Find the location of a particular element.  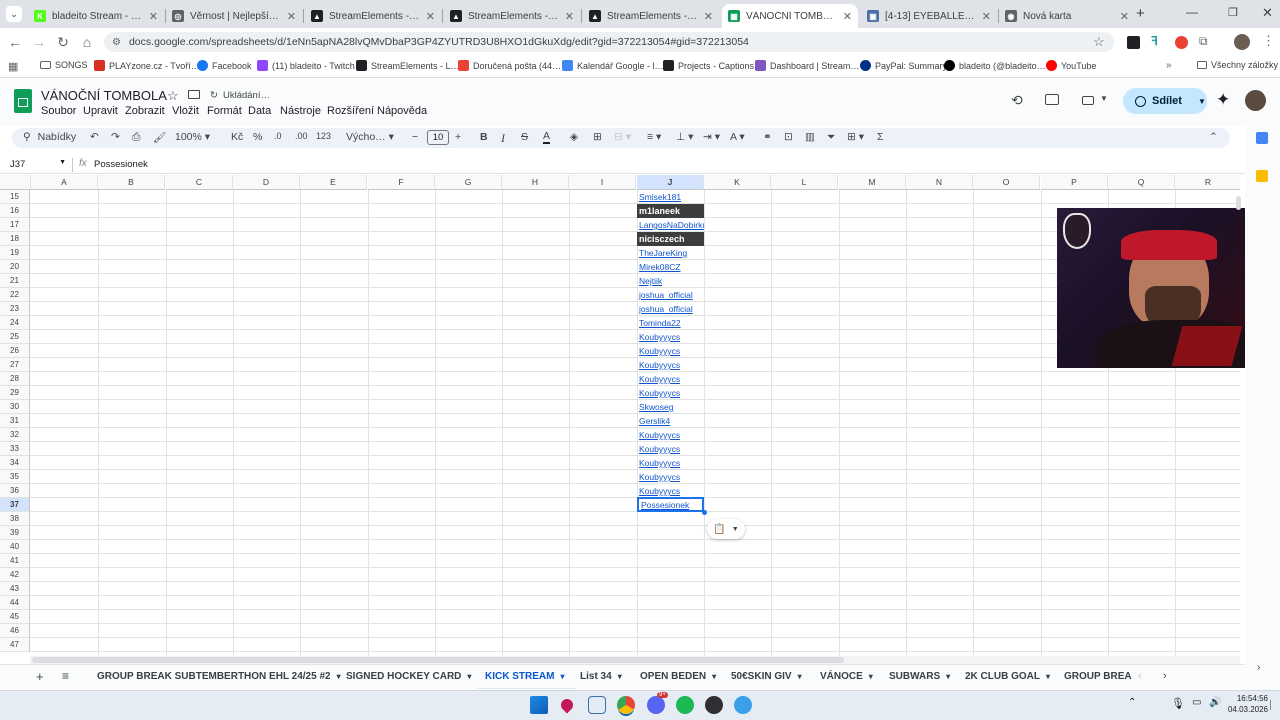

menu-item: Upravit is located at coordinates (100, 111).